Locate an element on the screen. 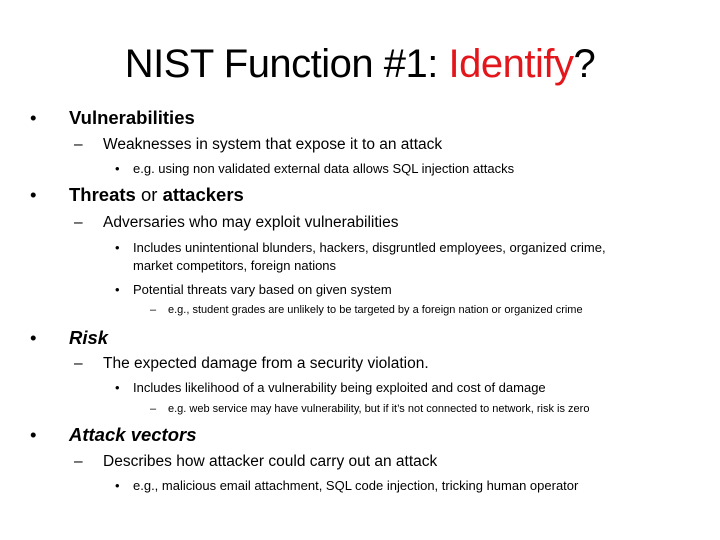 This screenshot has height=540, width=720. heading-connector: or is located at coordinates (149, 194).